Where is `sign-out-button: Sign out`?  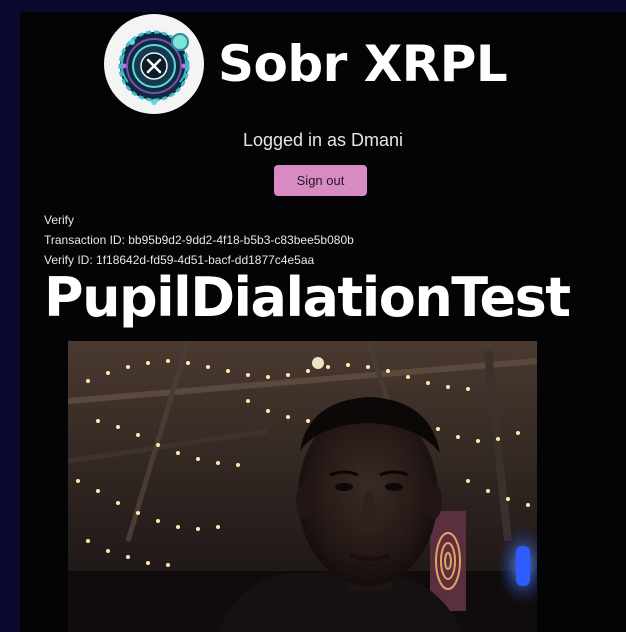
sign-out-button: Sign out is located at coordinates (320, 180).